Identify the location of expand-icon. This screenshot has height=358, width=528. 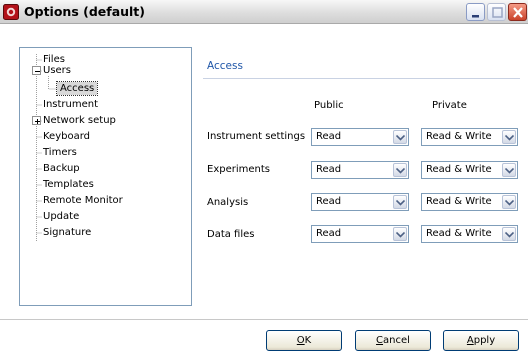
(36, 120).